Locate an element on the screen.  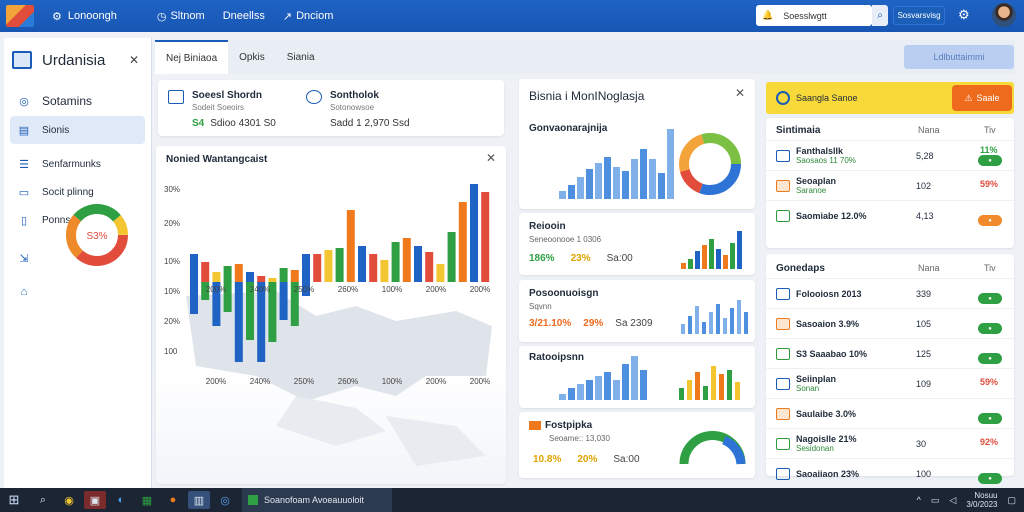
search-button: ⌕ is located at coordinates (880, 15).